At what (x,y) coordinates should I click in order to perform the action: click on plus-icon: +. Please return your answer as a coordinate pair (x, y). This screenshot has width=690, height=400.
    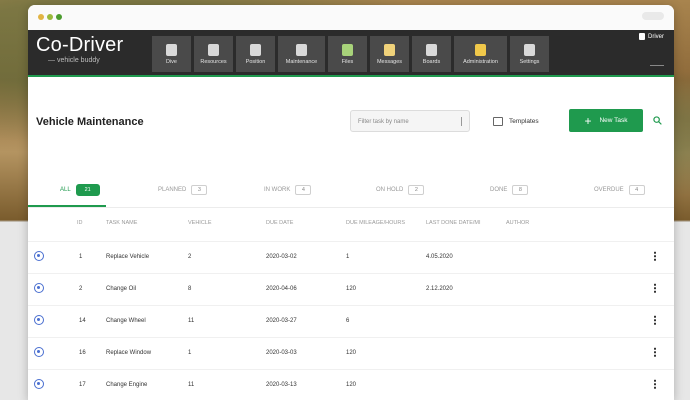
    Looking at the image, I should click on (588, 120).